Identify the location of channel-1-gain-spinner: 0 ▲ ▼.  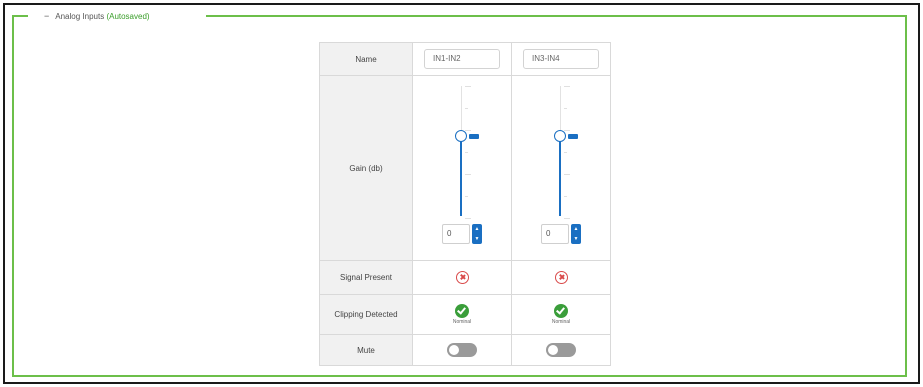
(462, 234).